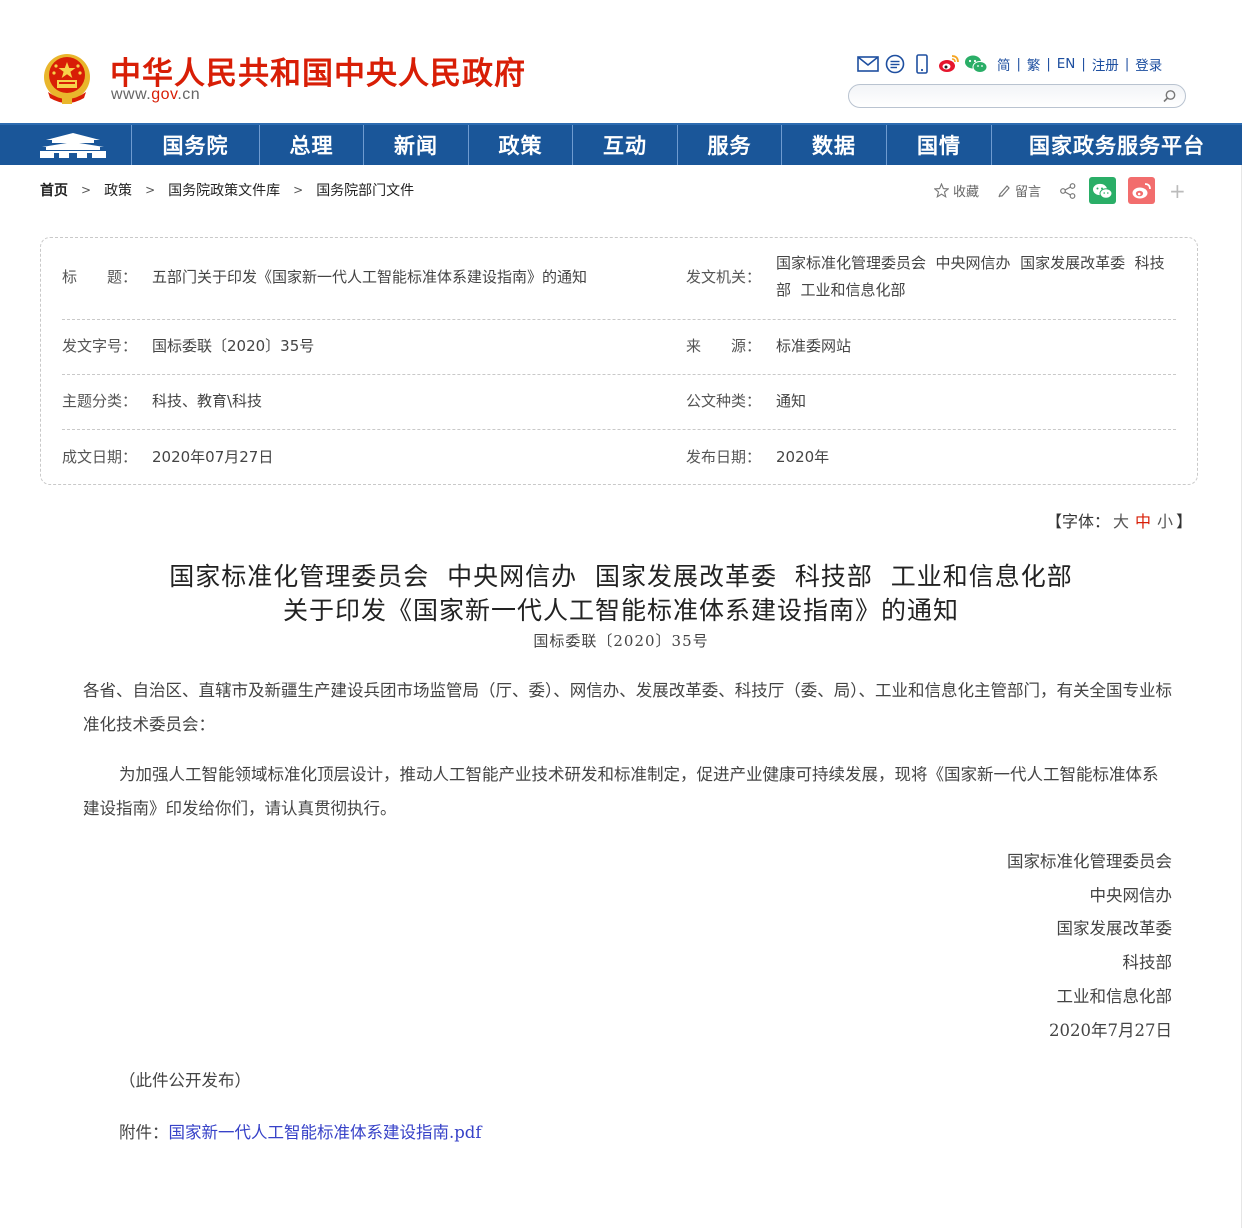 The height and width of the screenshot is (1228, 1242). I want to click on nav-home, so click(66, 145).